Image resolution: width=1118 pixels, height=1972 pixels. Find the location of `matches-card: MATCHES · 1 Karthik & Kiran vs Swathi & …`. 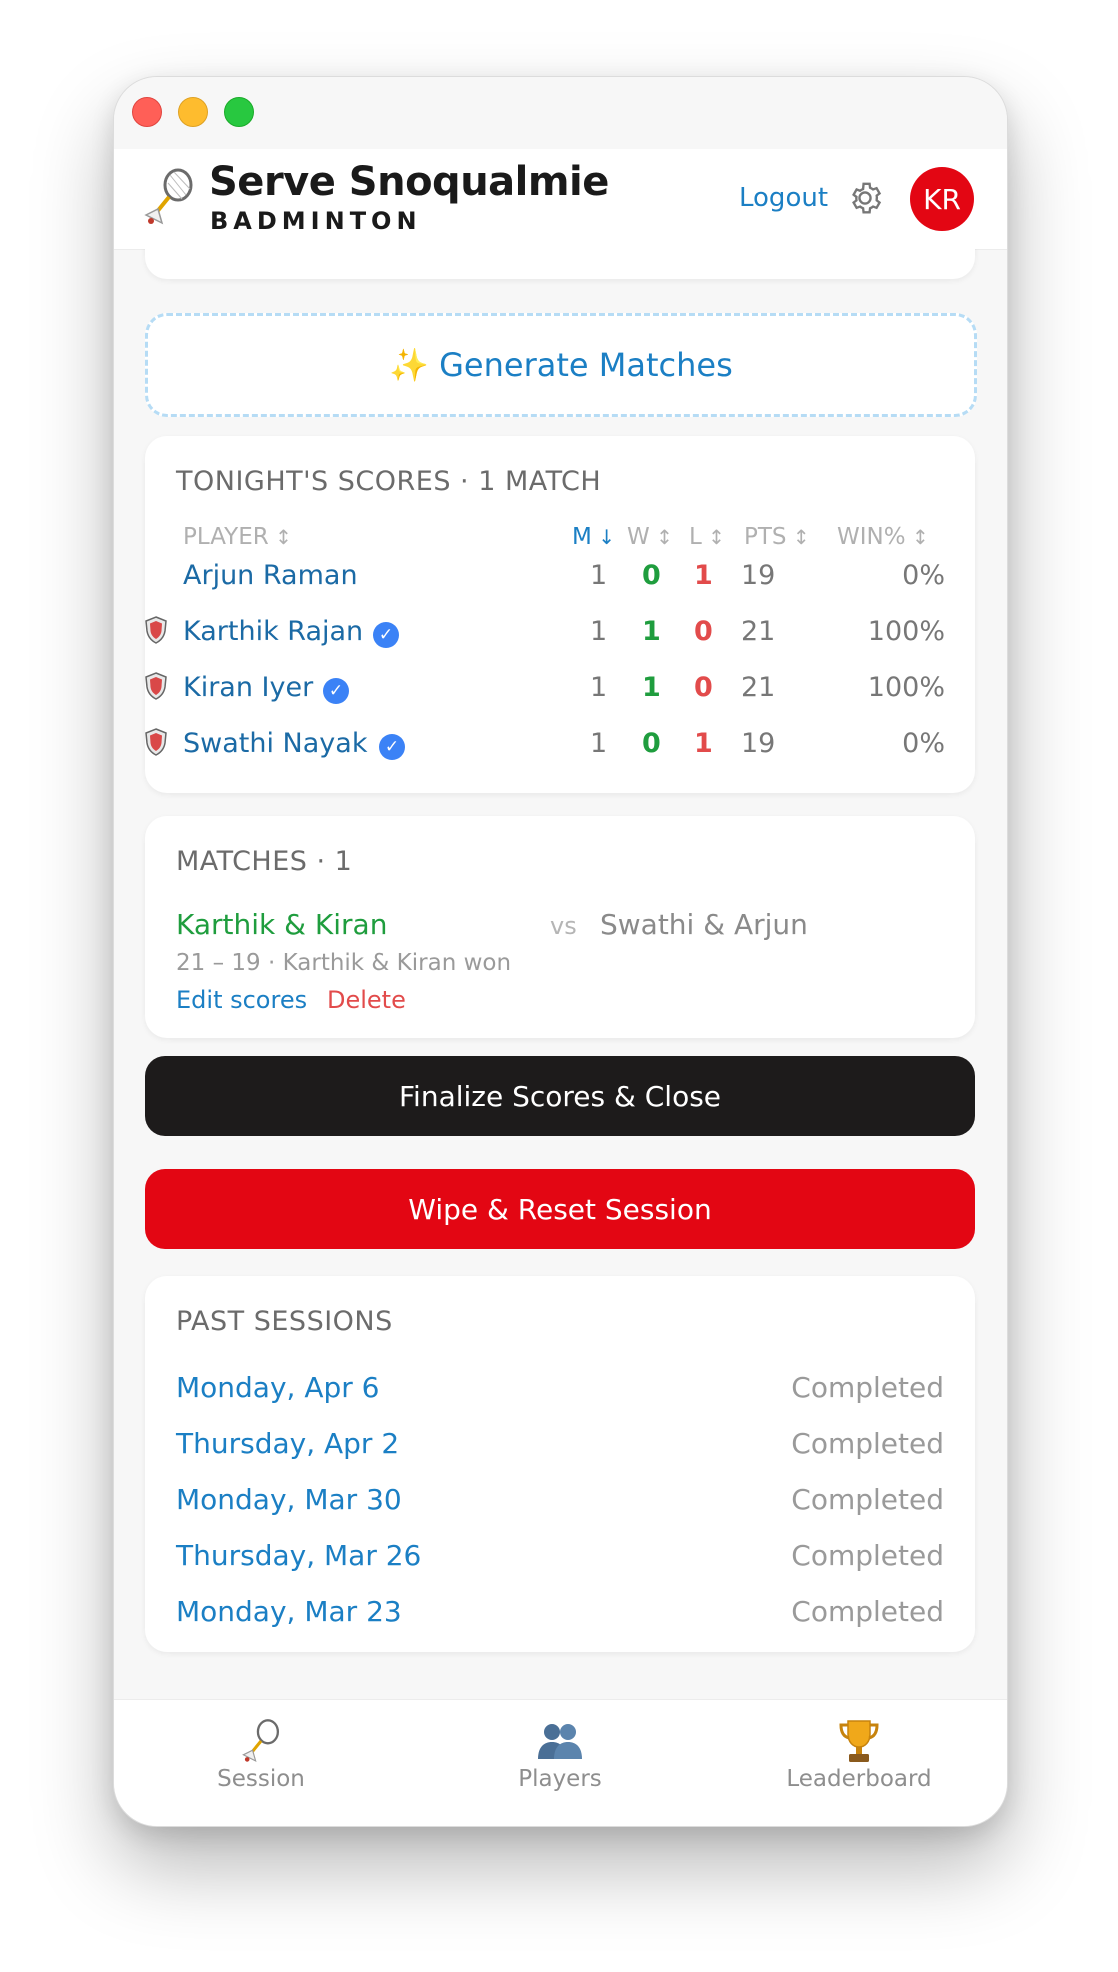

matches-card: MATCHES · 1 Karthik & Kiran vs Swathi & … is located at coordinates (560, 927).